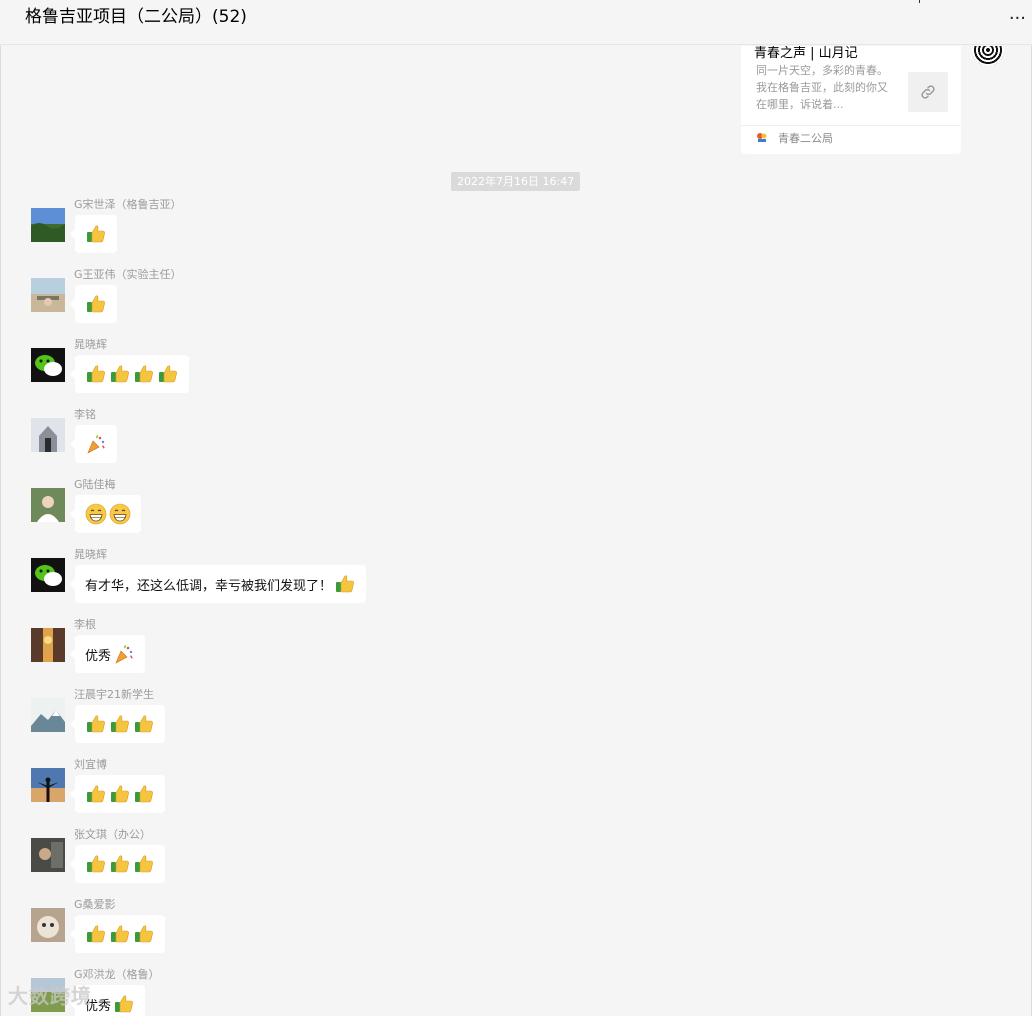 Image resolution: width=1032 pixels, height=1016 pixels. What do you see at coordinates (331, 509) in the screenshot?
I see `message-row: G陆佳梅` at bounding box center [331, 509].